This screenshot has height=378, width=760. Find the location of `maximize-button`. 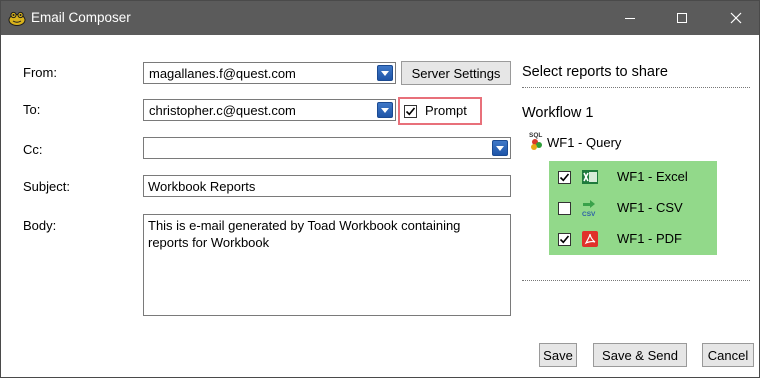

maximize-button is located at coordinates (682, 18).